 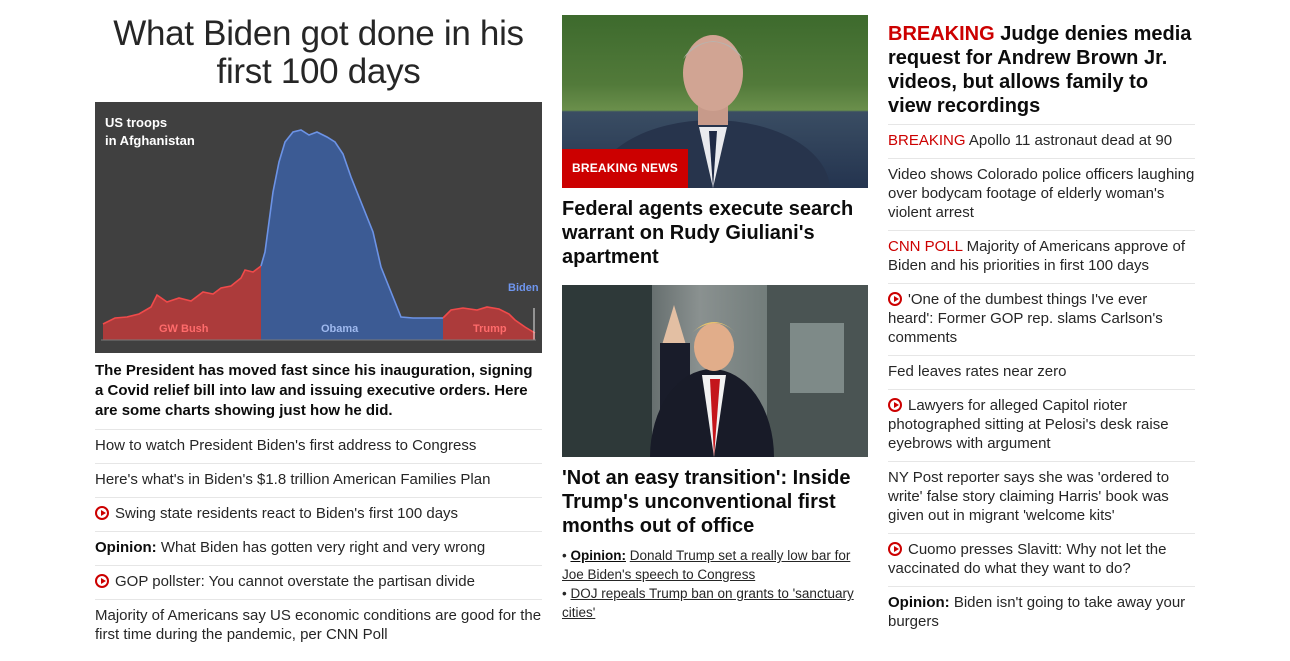 I want to click on label-biden: Biden, so click(x=523, y=288).